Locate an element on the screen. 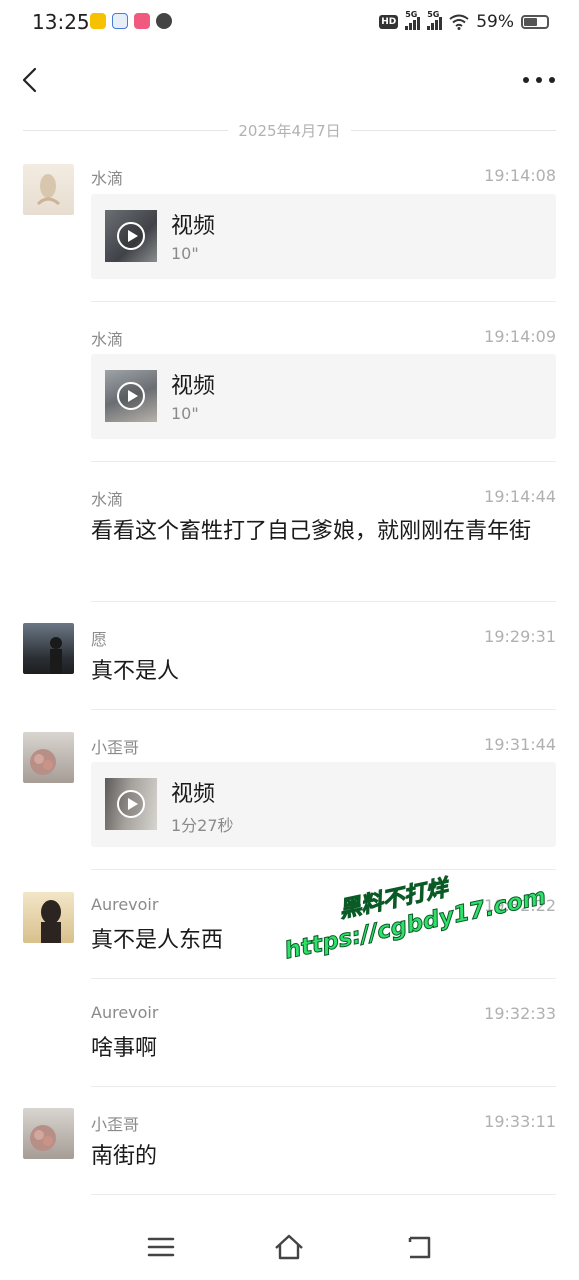 The width and height of the screenshot is (579, 1280). home-icon is located at coordinates (289, 1247).